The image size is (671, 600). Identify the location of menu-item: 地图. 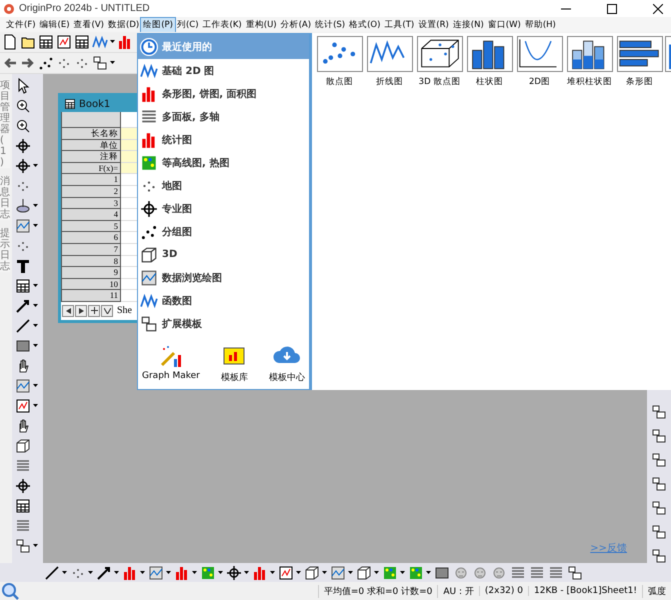
(223, 185).